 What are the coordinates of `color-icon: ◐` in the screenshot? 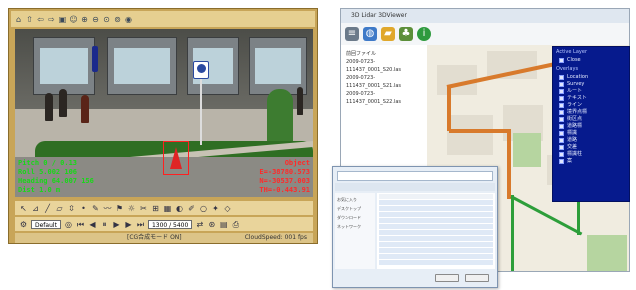 It's located at (179, 208).